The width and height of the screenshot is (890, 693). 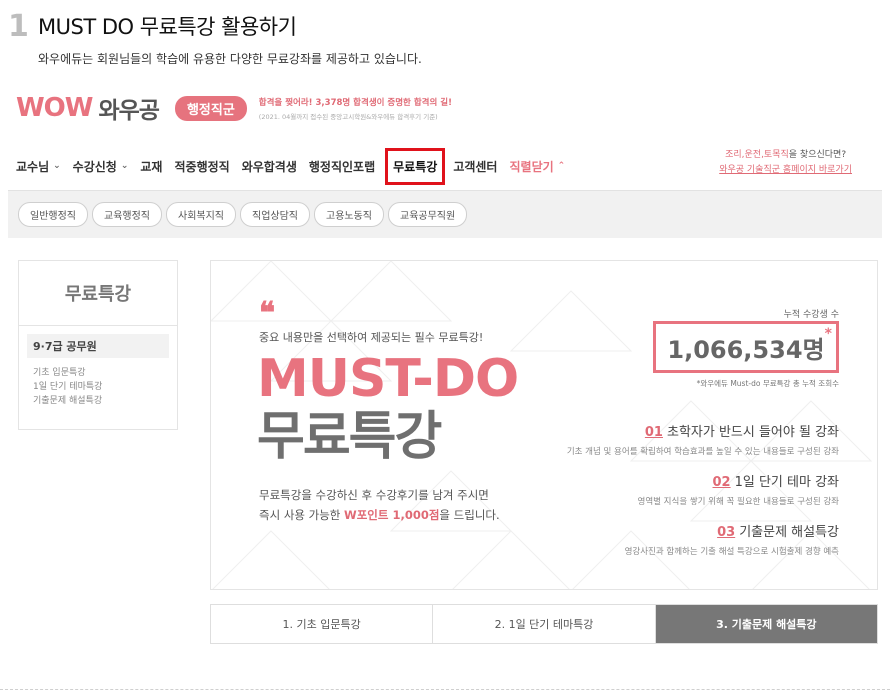 I want to click on subcategory-bar: 일반행정직 교육행정직 사회복지직 직업상담직 고용노동직 교육공무직원, so click(x=445, y=214).